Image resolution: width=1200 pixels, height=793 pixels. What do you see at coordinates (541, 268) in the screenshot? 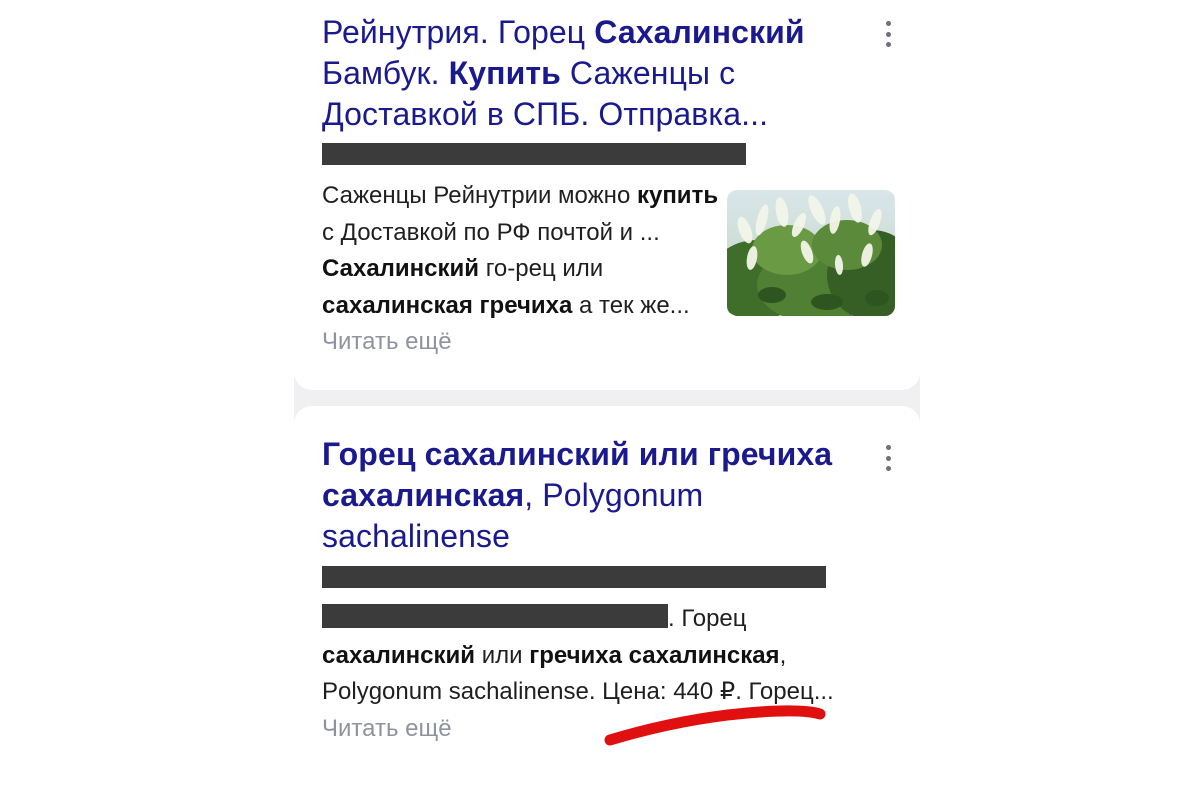
I see `text-run: го-рец или` at bounding box center [541, 268].